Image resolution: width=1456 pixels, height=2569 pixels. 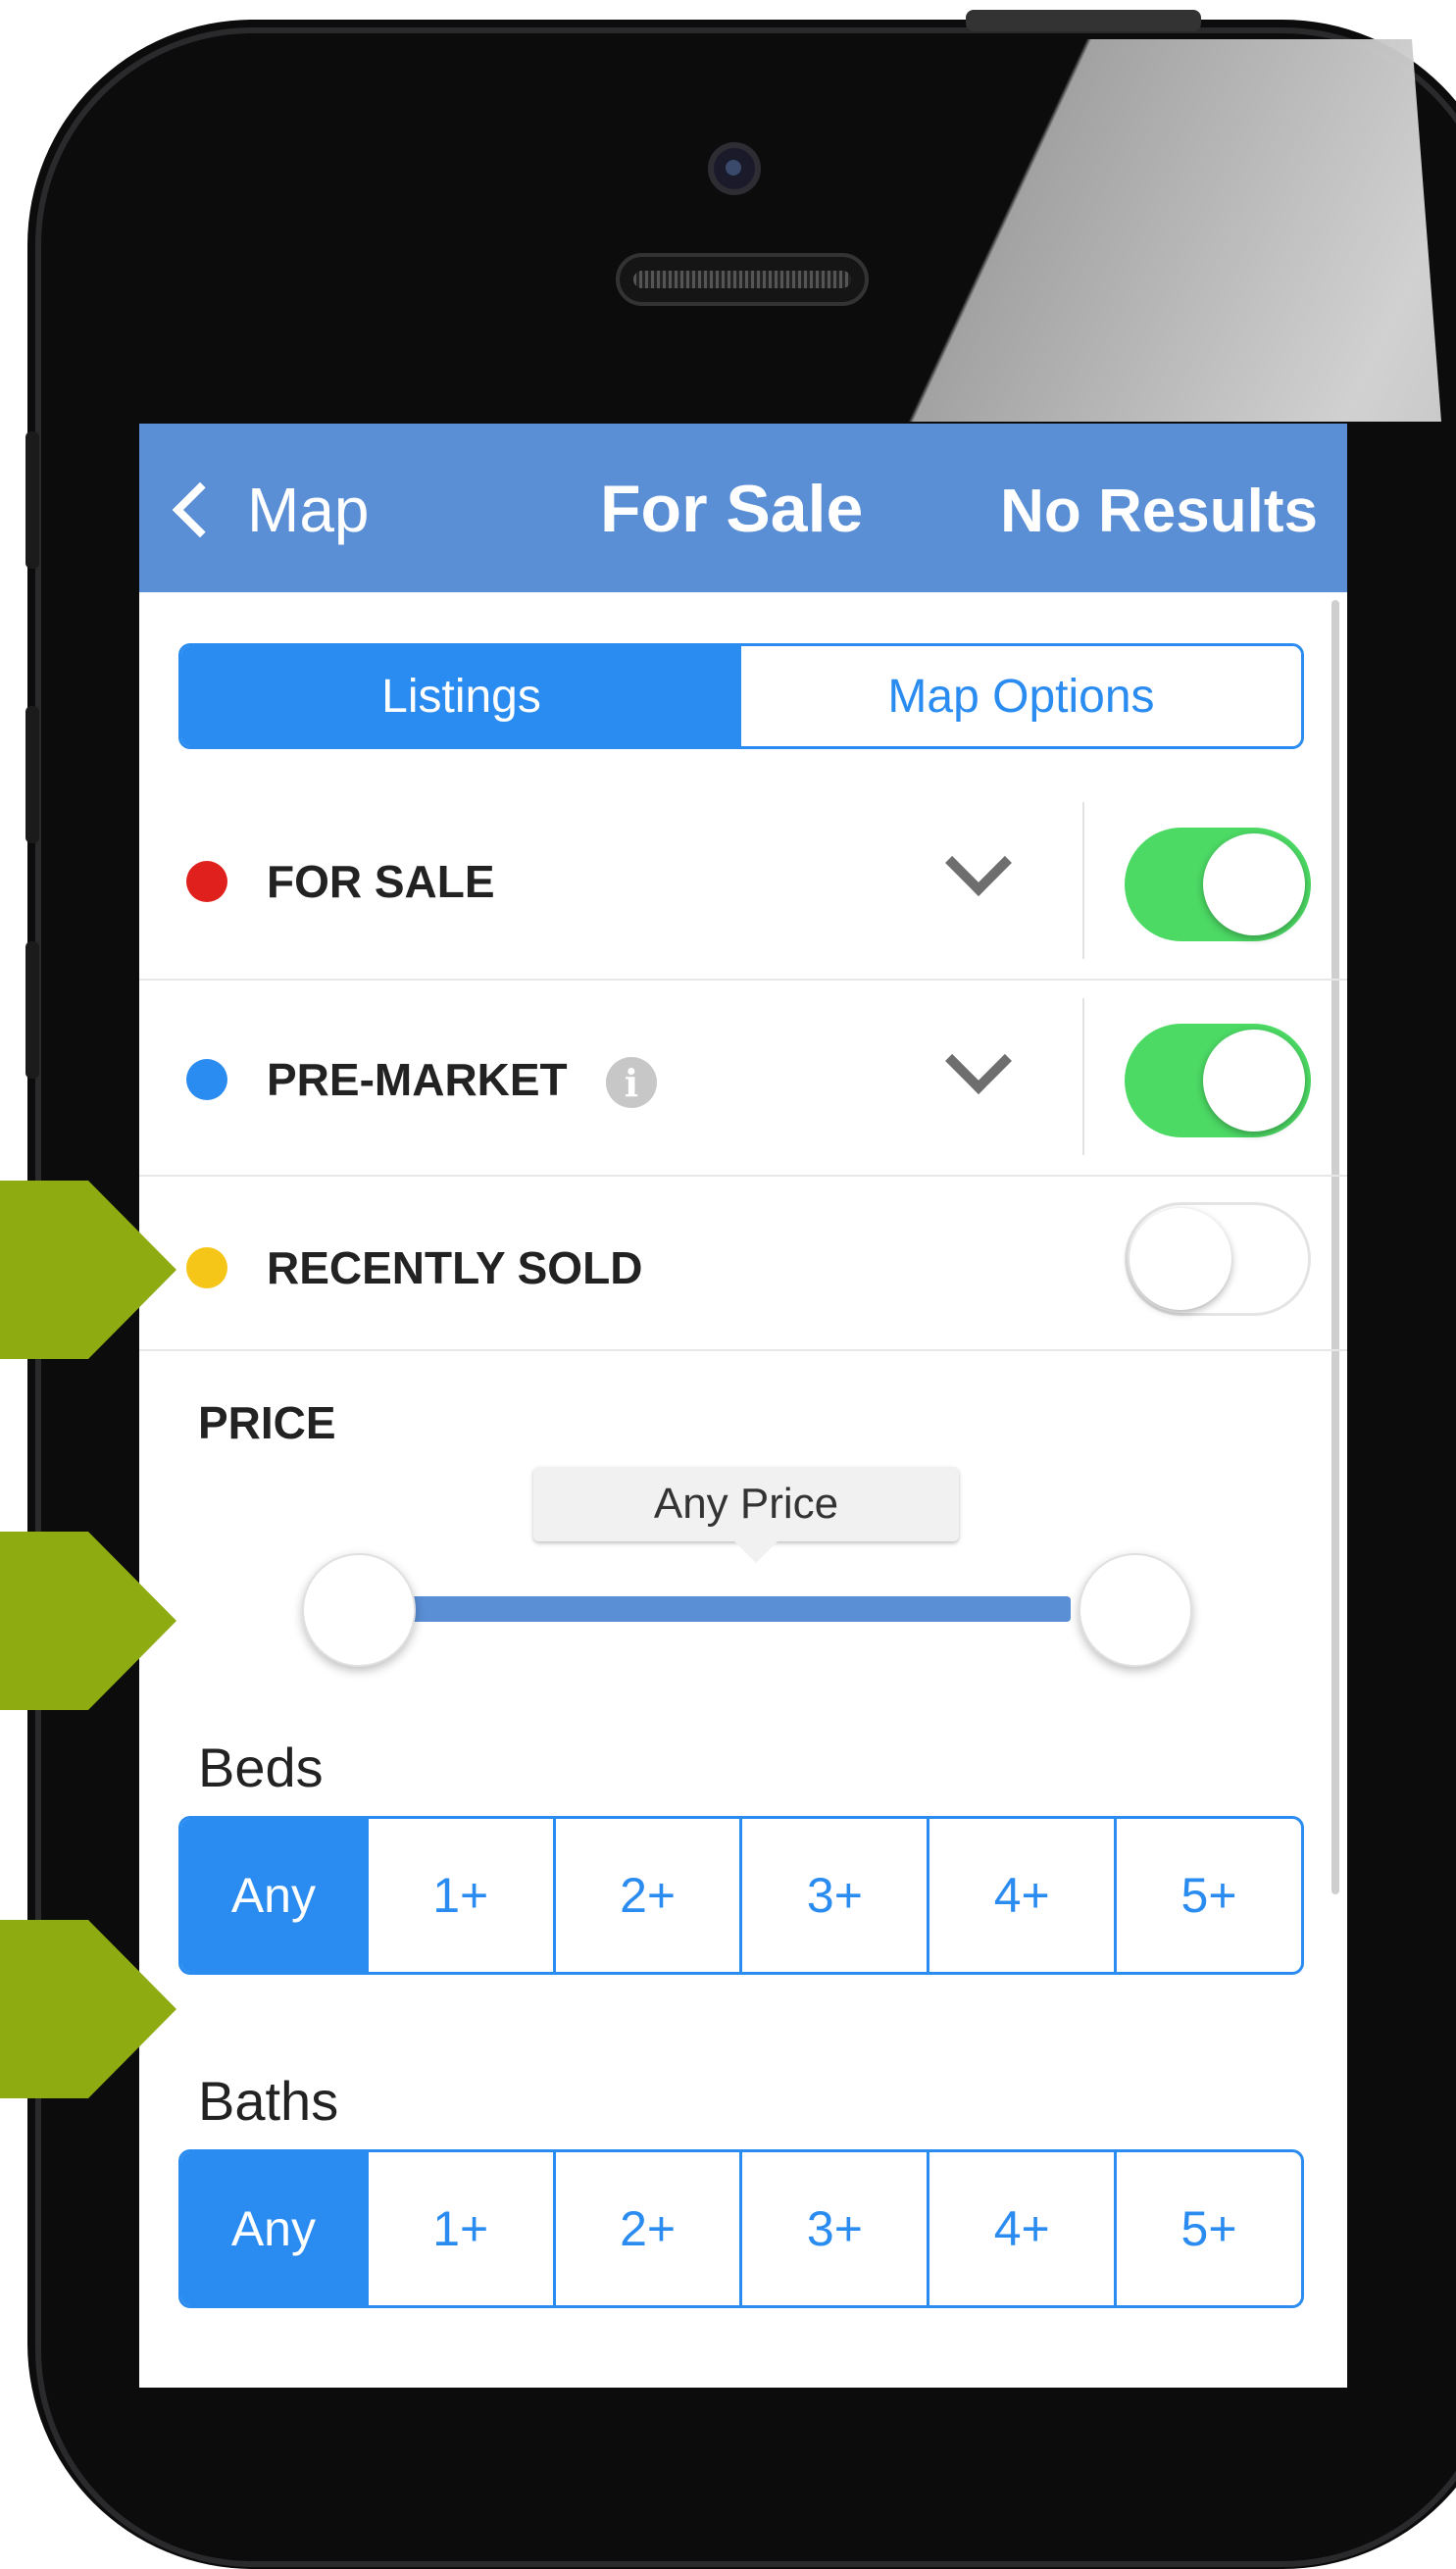 I want to click on listing-type-label: PRE-MARKET, so click(x=417, y=1079).